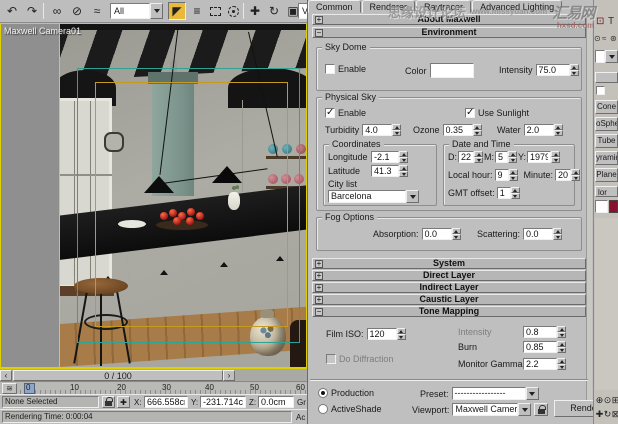 This screenshot has height=424, width=618. Describe the element at coordinates (540, 332) in the screenshot. I see `tm-intensity-field` at that location.